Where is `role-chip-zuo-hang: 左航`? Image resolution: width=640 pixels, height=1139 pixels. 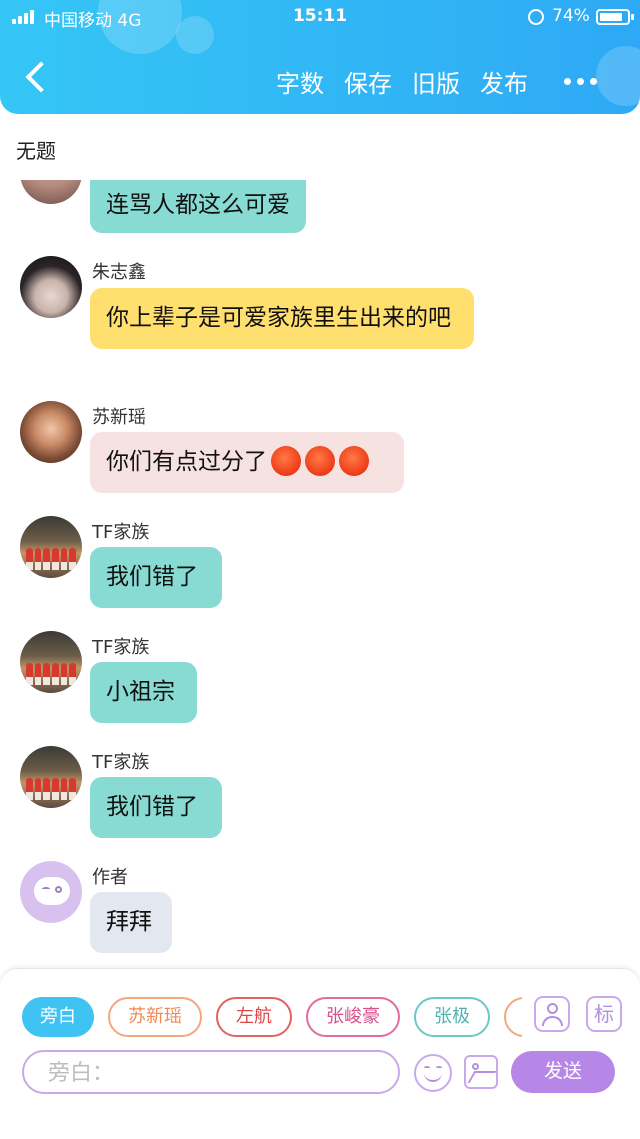
role-chip-zuo-hang: 左航 is located at coordinates (254, 1017).